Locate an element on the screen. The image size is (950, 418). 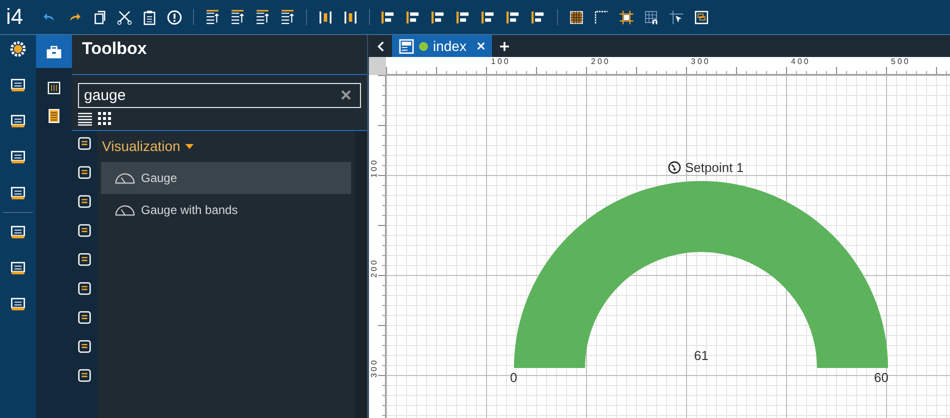
toolbox-item: Gauge with bands is located at coordinates (226, 210).